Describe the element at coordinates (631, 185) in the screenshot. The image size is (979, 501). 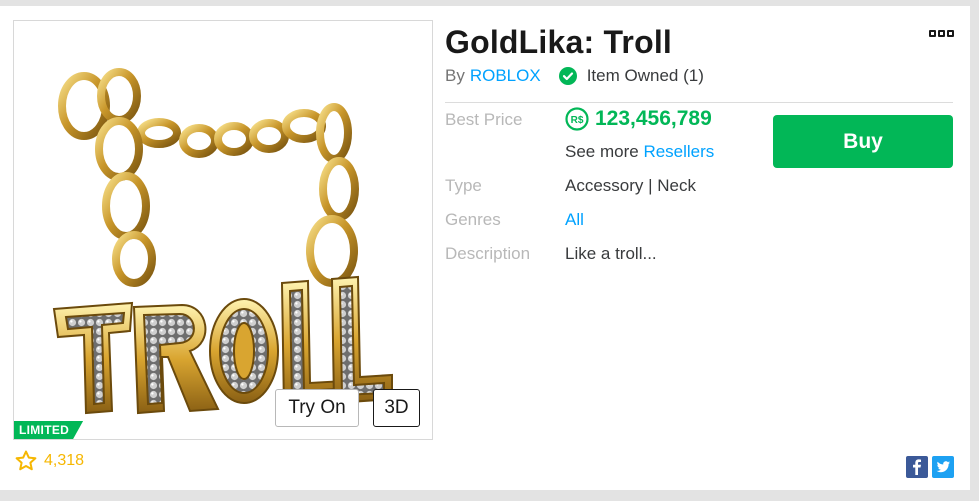
I see `type-value: Accessory | Neck` at that location.